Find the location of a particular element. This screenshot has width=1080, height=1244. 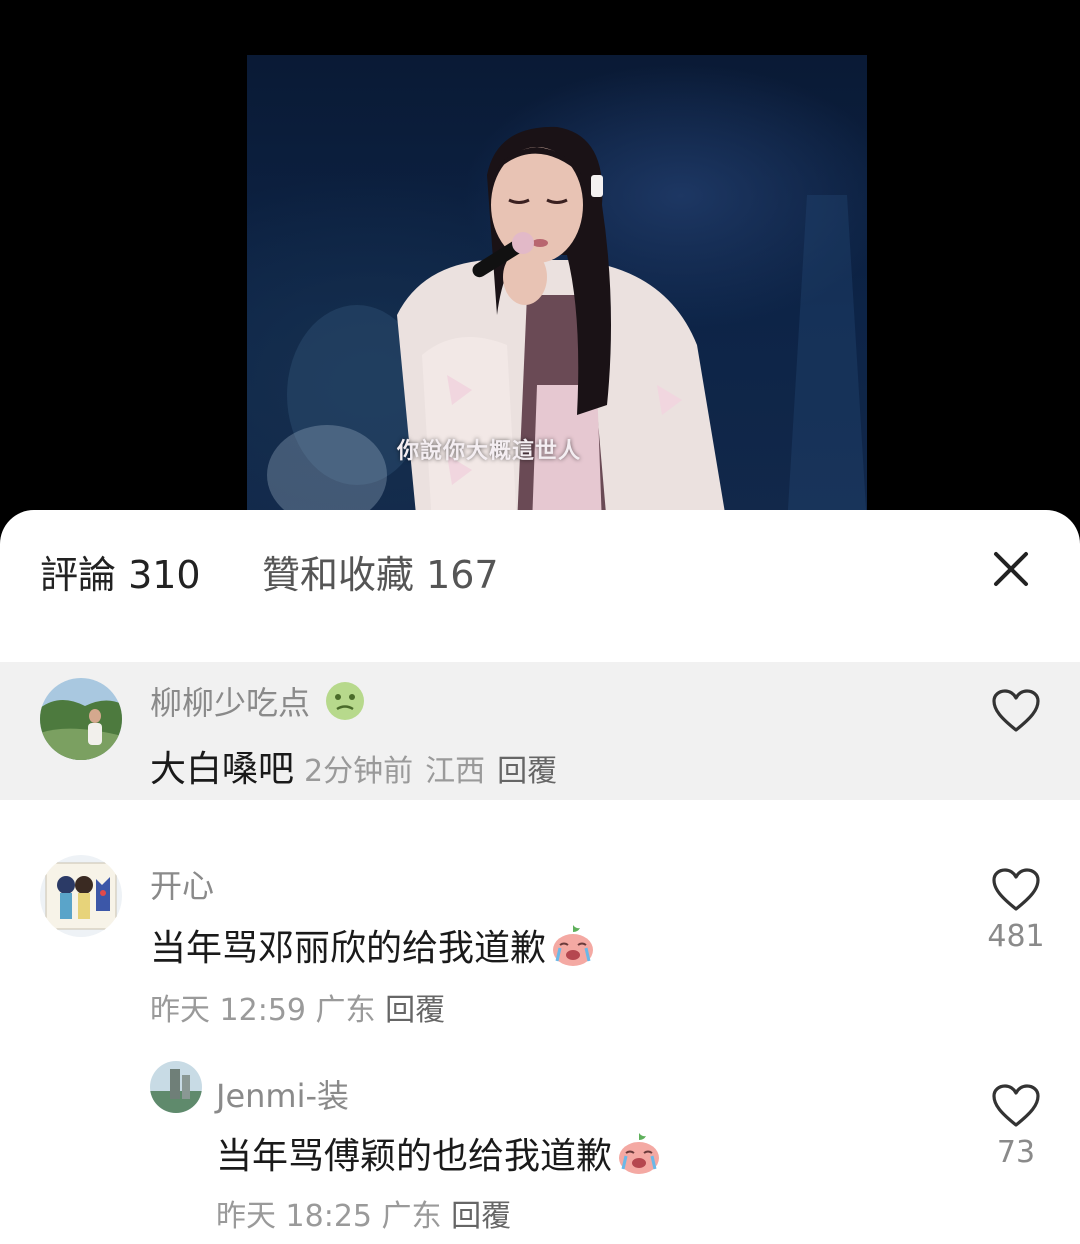

sick-emoji-icon is located at coordinates (345, 705).